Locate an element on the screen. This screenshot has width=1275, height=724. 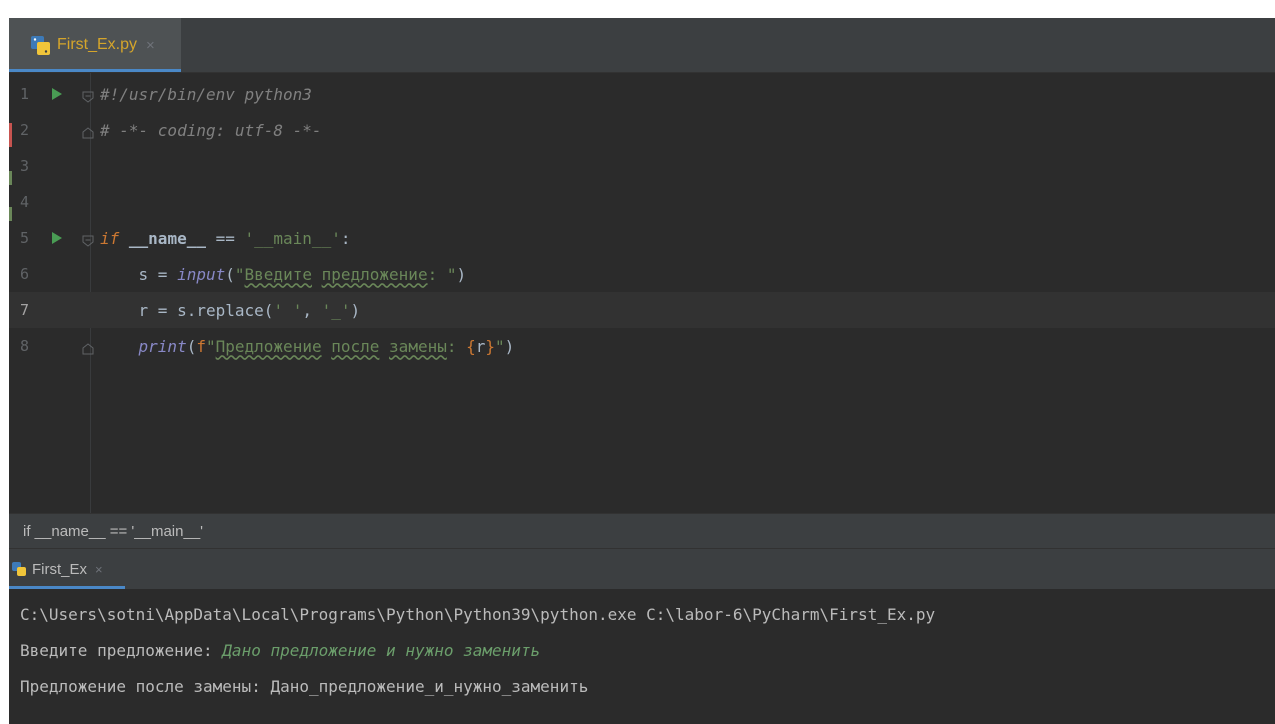
code-text: print(f"Предложение после замены: {r}") is located at coordinates (326, 346).